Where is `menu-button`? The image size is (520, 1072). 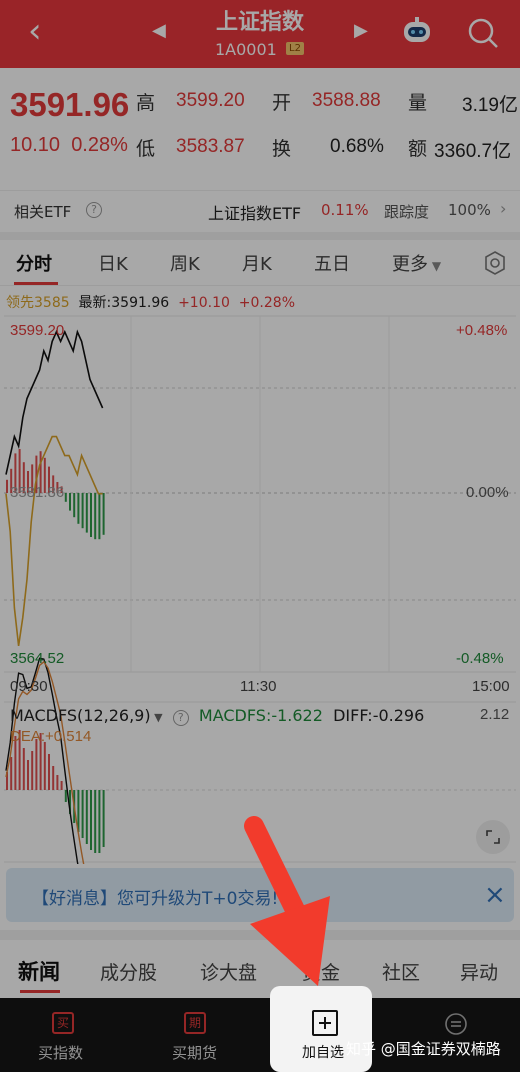 menu-button is located at coordinates (459, 1035).